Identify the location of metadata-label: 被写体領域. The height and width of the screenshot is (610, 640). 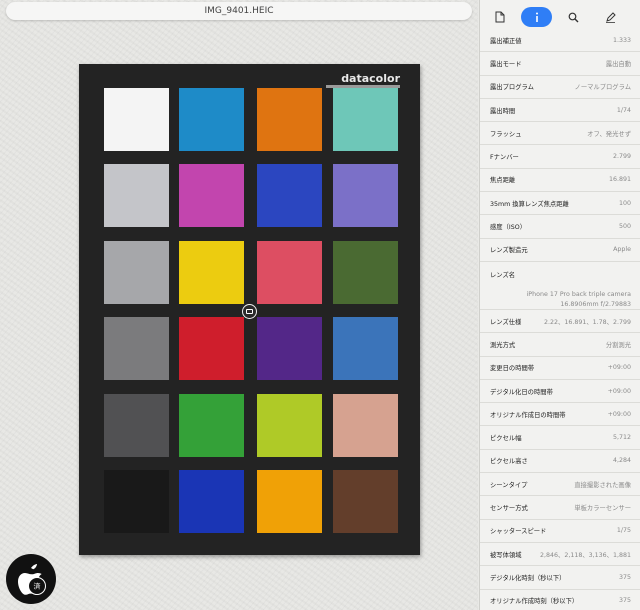
(506, 555).